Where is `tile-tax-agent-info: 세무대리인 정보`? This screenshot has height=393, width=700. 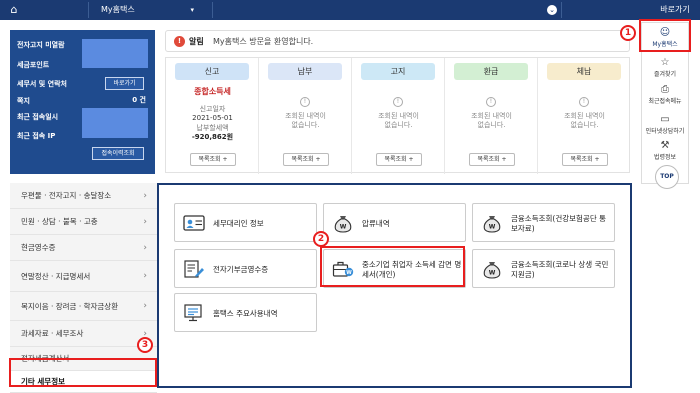 tile-tax-agent-info: 세무대리인 정보 is located at coordinates (245, 222).